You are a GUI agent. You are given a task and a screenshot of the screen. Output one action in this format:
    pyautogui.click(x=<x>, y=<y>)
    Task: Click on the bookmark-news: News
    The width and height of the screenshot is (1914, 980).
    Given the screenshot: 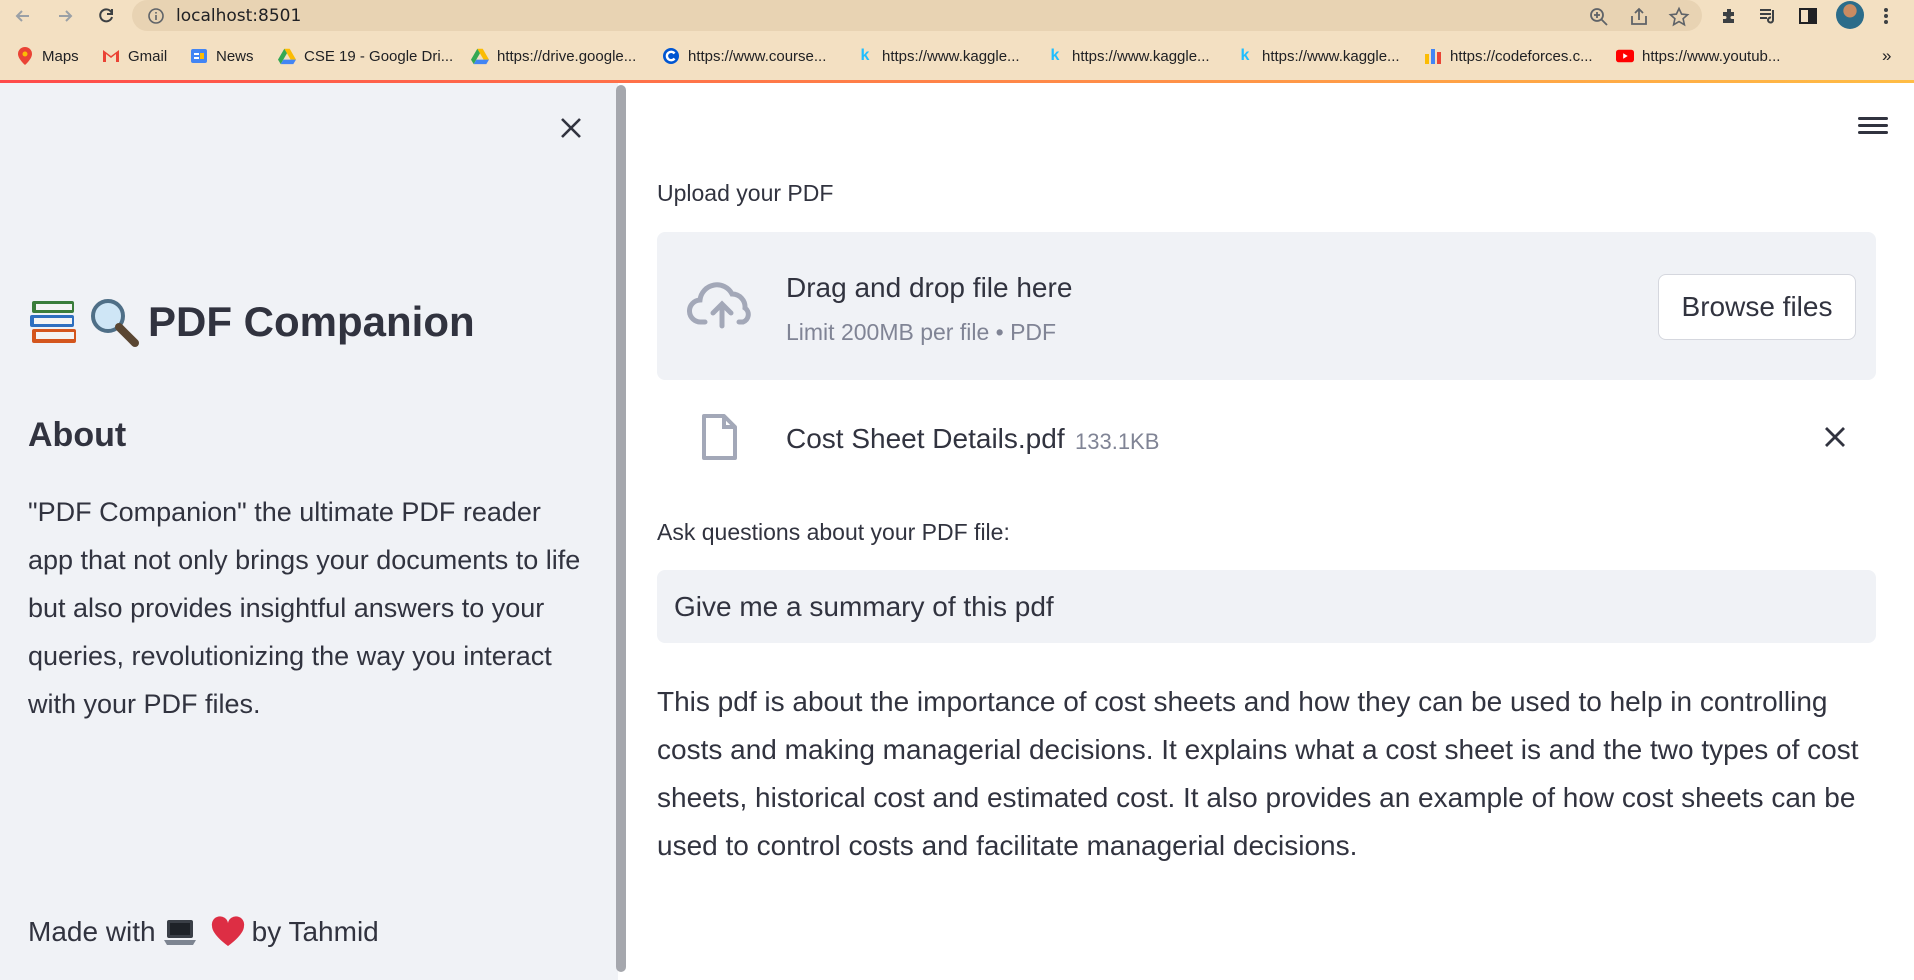 What is the action you would take?
    pyautogui.click(x=222, y=56)
    